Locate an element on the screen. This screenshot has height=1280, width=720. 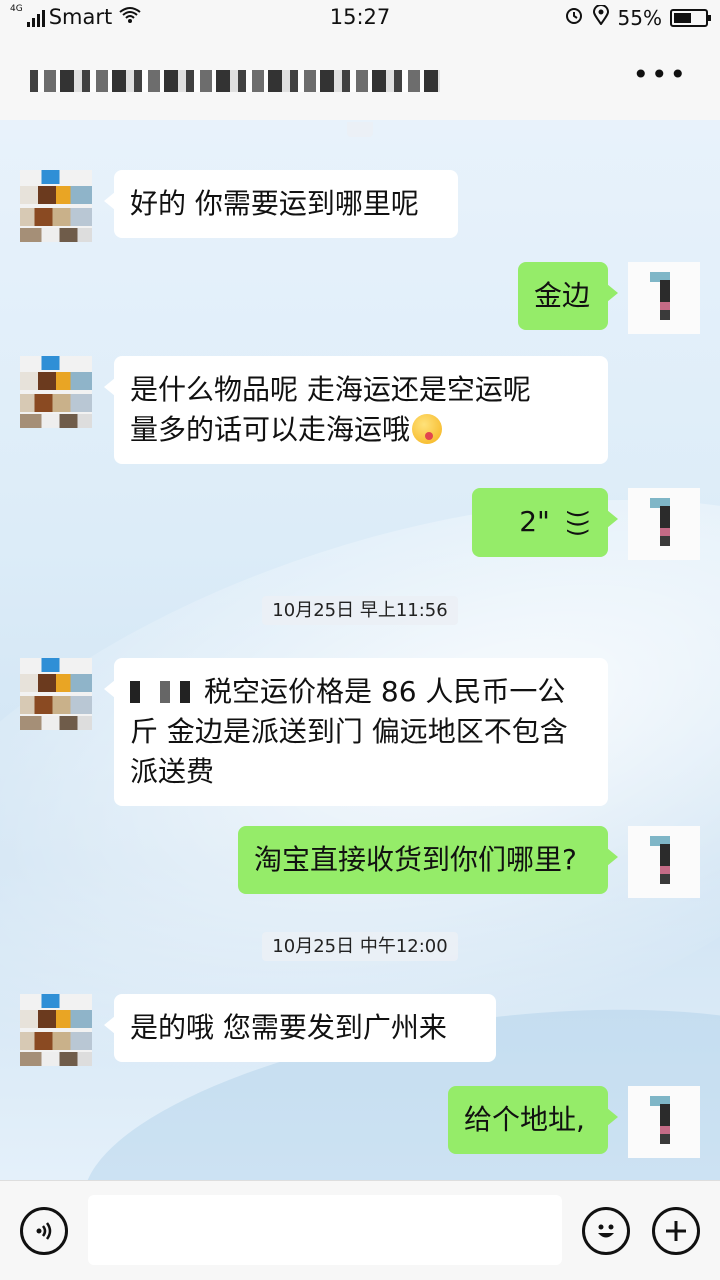
timestamp-text: 10月25日 中午12:00 is located at coordinates (360, 946).